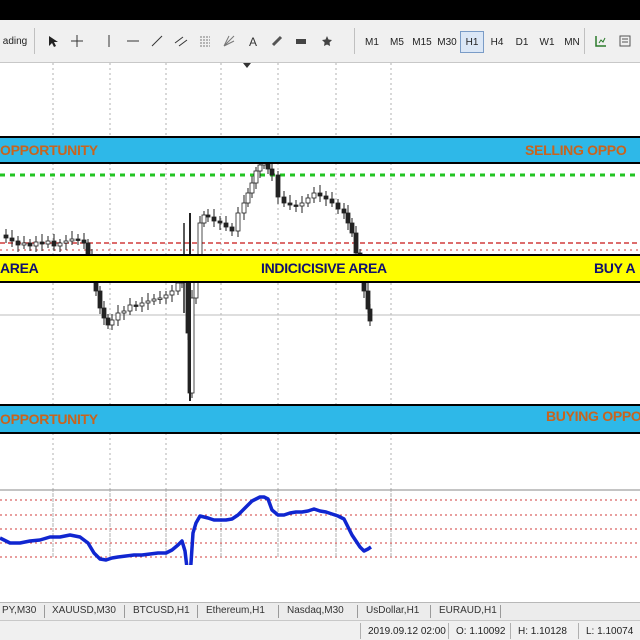  Describe the element at coordinates (34, 41) in the screenshot. I see `toolbar-separator` at that location.